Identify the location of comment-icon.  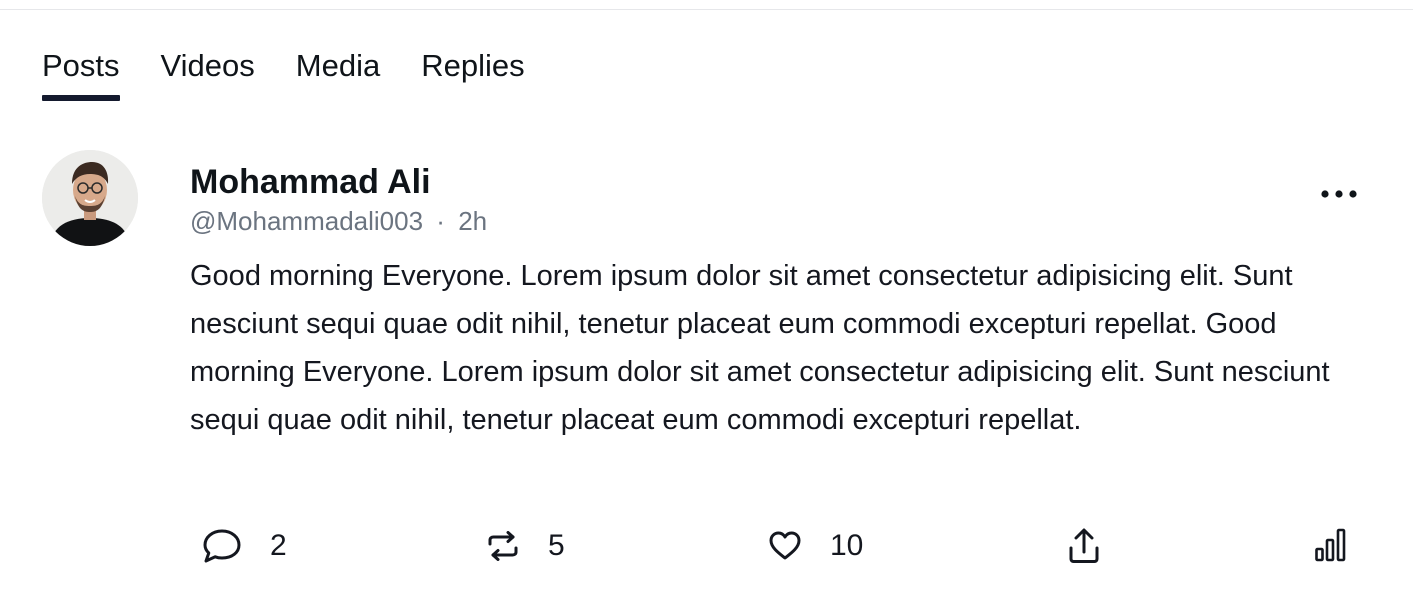
(222, 546).